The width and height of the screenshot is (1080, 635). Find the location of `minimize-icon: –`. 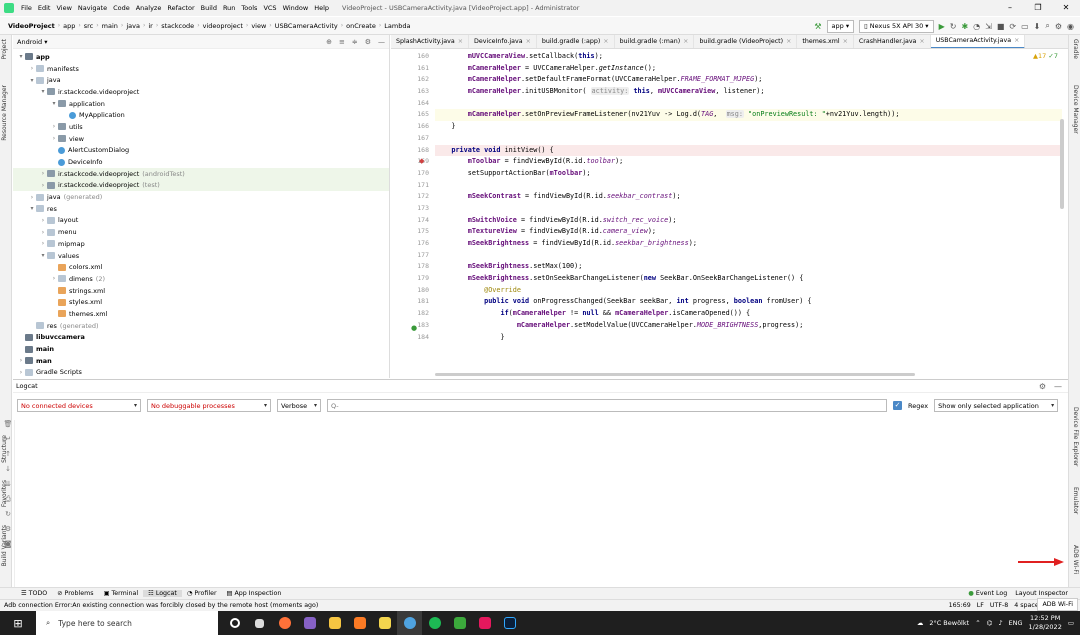

minimize-icon: – is located at coordinates (1010, 8).